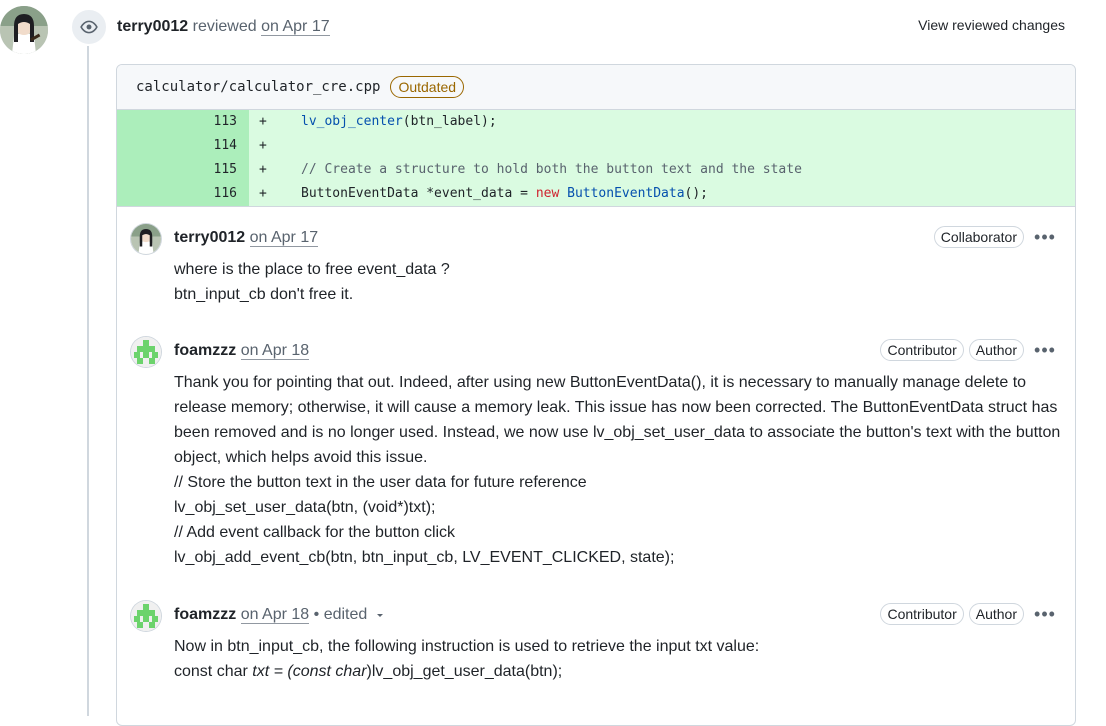 This screenshot has width=1106, height=726. What do you see at coordinates (183, 194) in the screenshot?
I see `line-number: 116` at bounding box center [183, 194].